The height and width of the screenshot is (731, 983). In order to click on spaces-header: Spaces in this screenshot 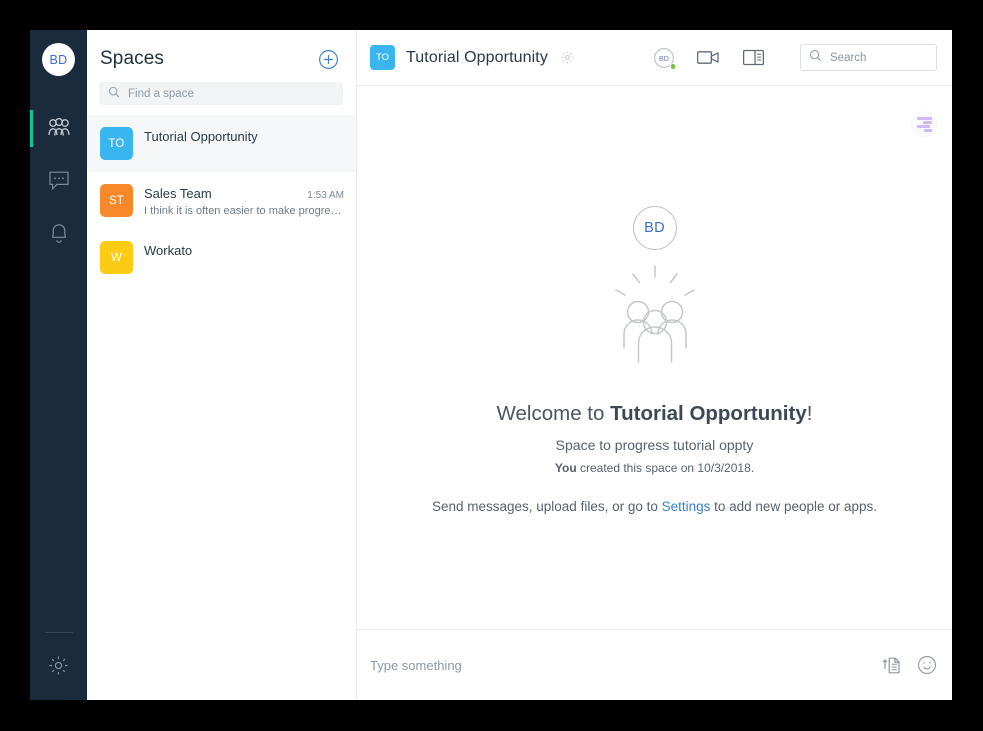, I will do `click(221, 50)`.